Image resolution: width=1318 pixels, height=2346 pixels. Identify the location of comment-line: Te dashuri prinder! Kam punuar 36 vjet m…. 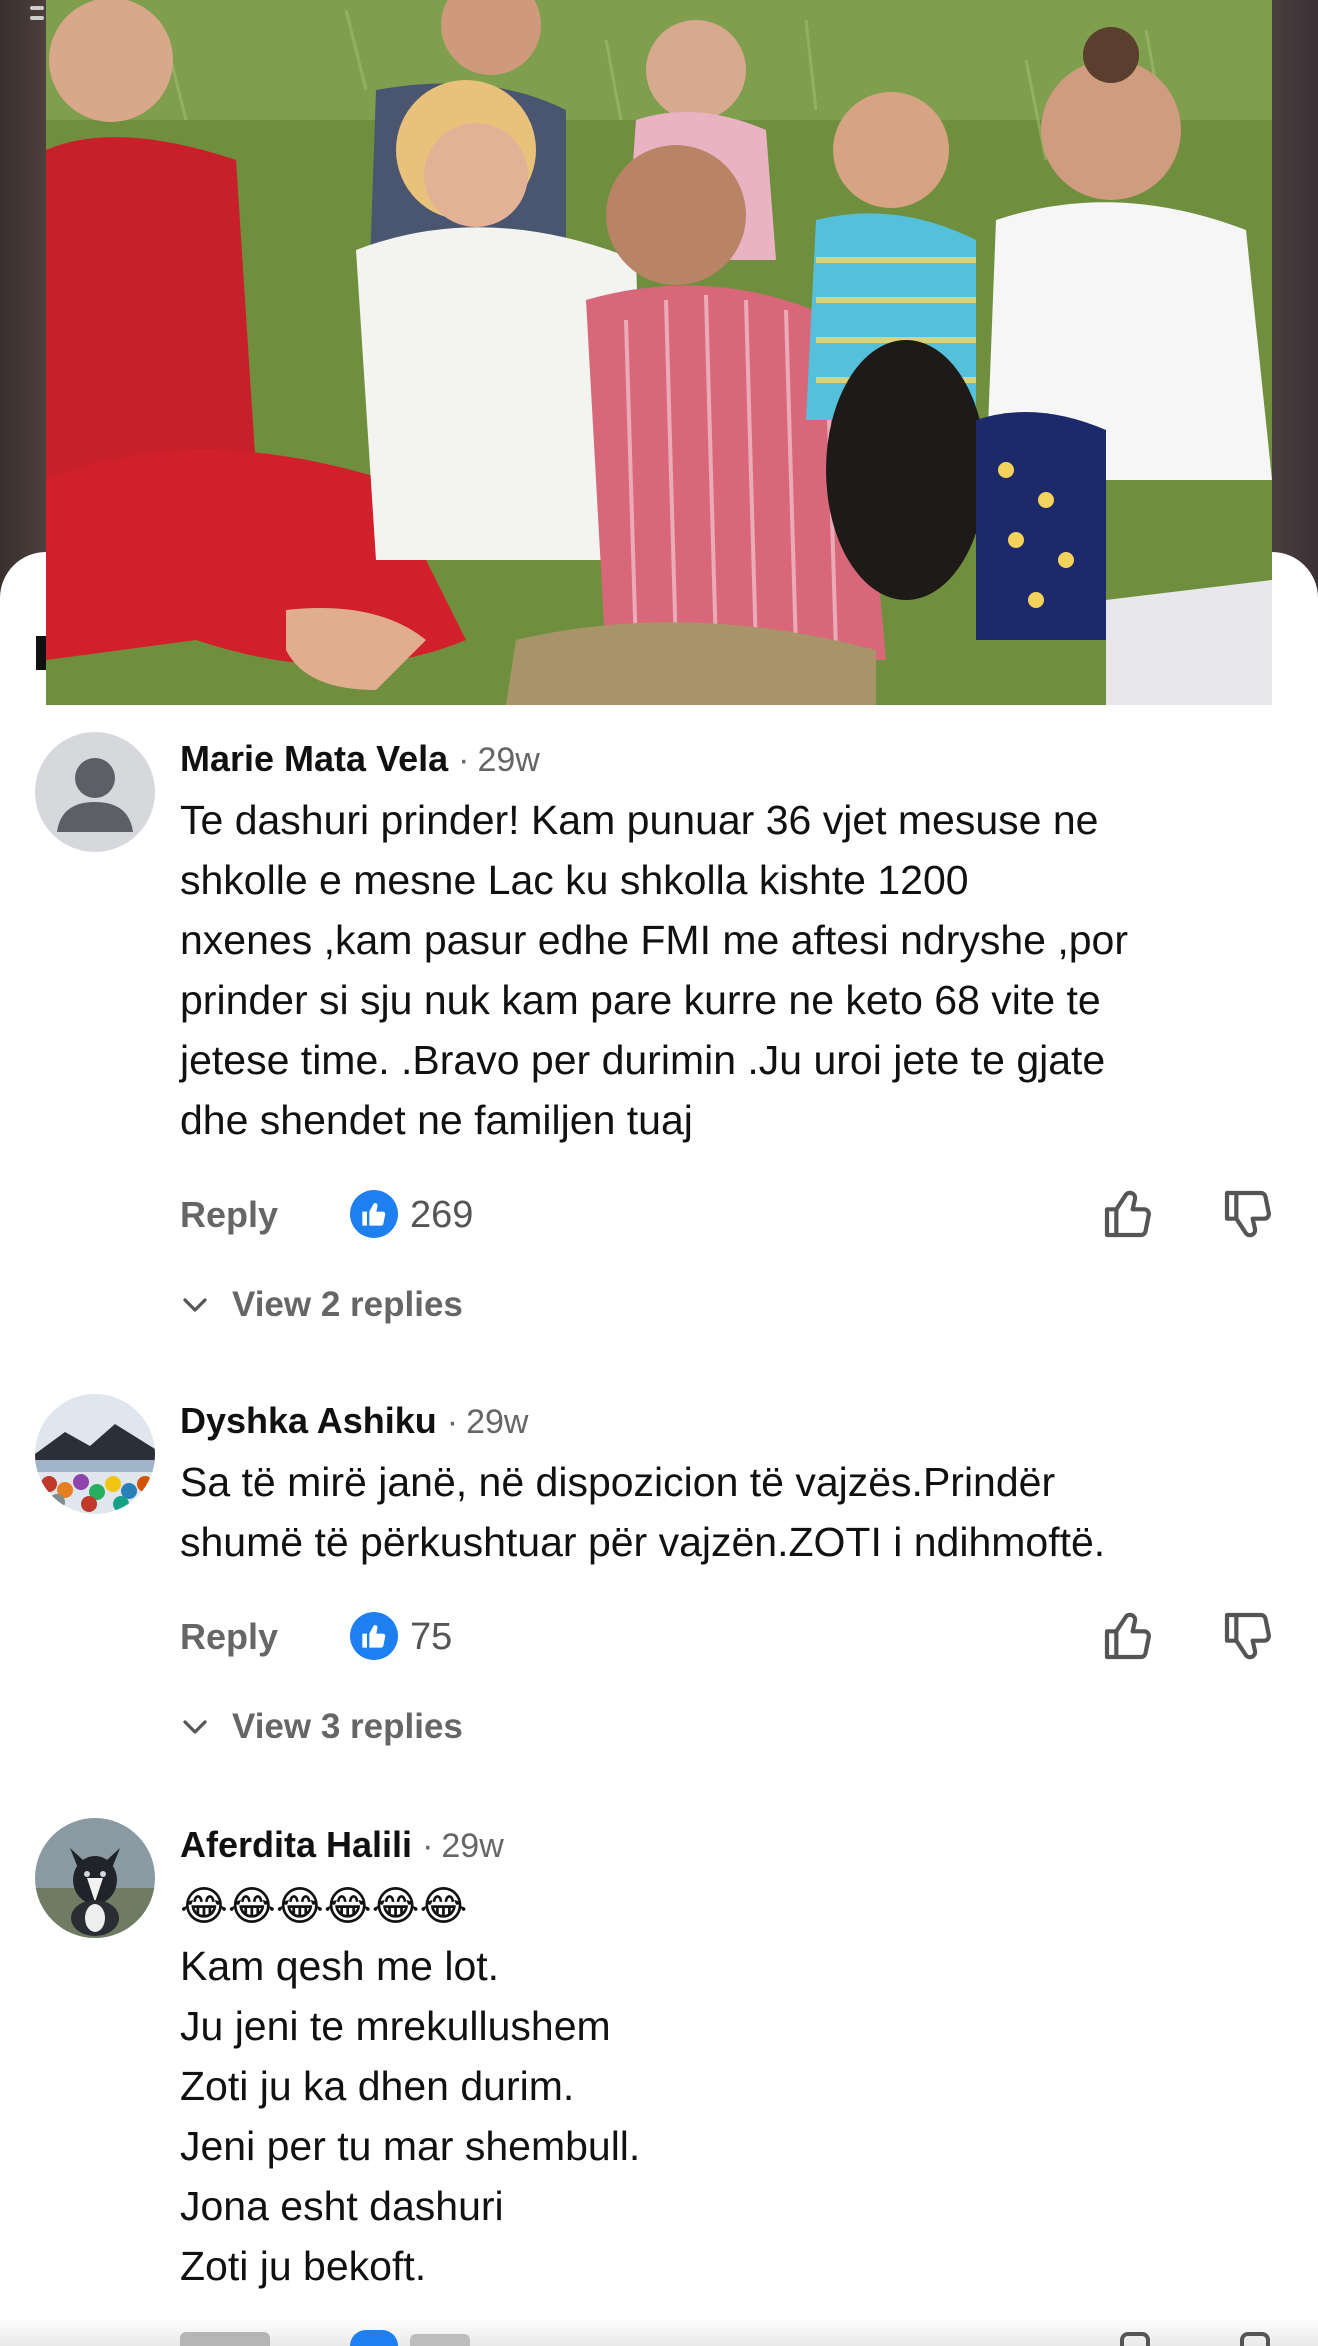
(639, 820).